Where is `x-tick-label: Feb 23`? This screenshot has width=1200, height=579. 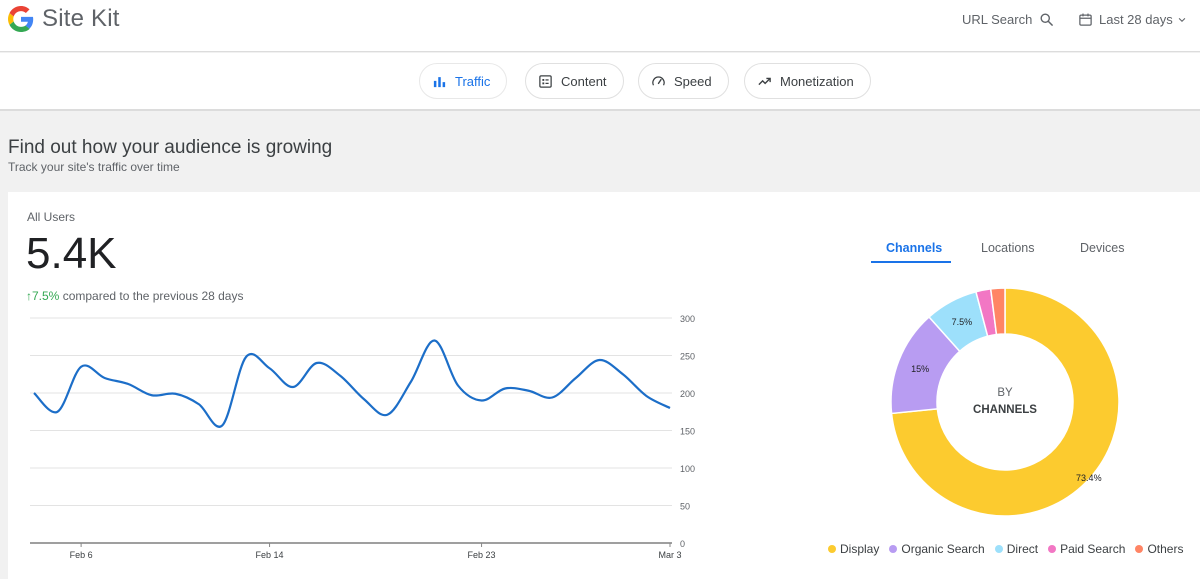 x-tick-label: Feb 23 is located at coordinates (482, 555).